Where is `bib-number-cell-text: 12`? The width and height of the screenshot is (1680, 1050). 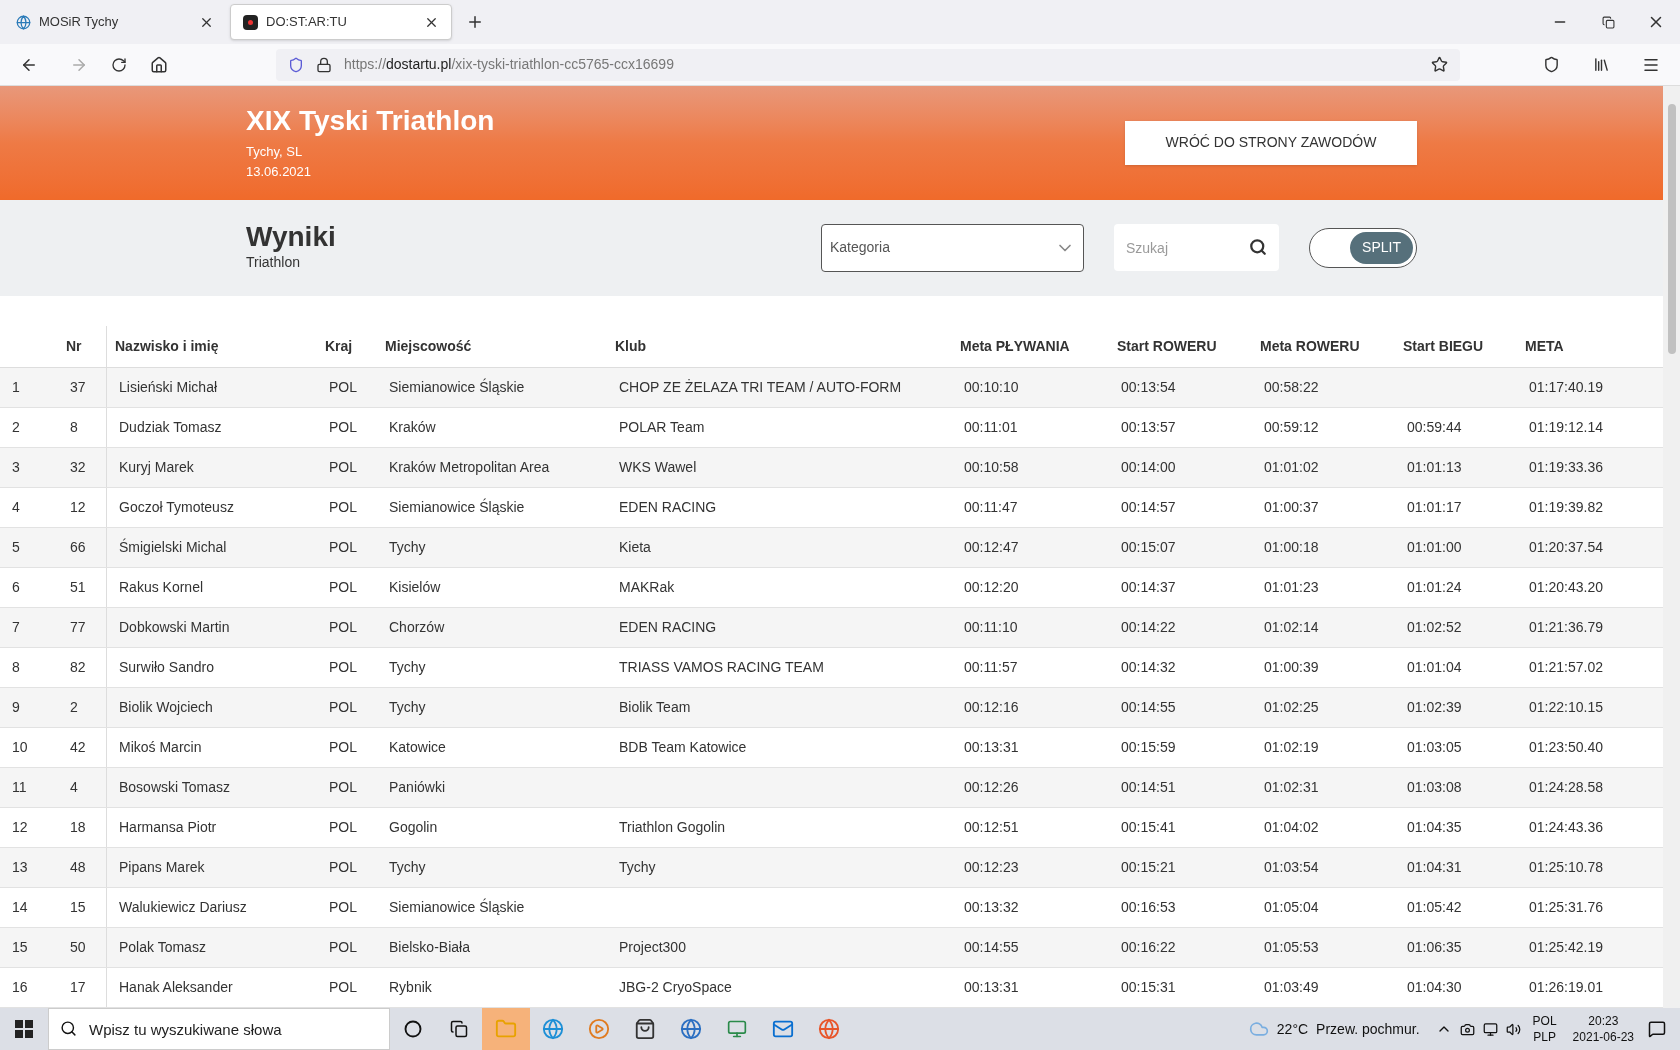
bib-number-cell-text: 12 is located at coordinates (78, 507).